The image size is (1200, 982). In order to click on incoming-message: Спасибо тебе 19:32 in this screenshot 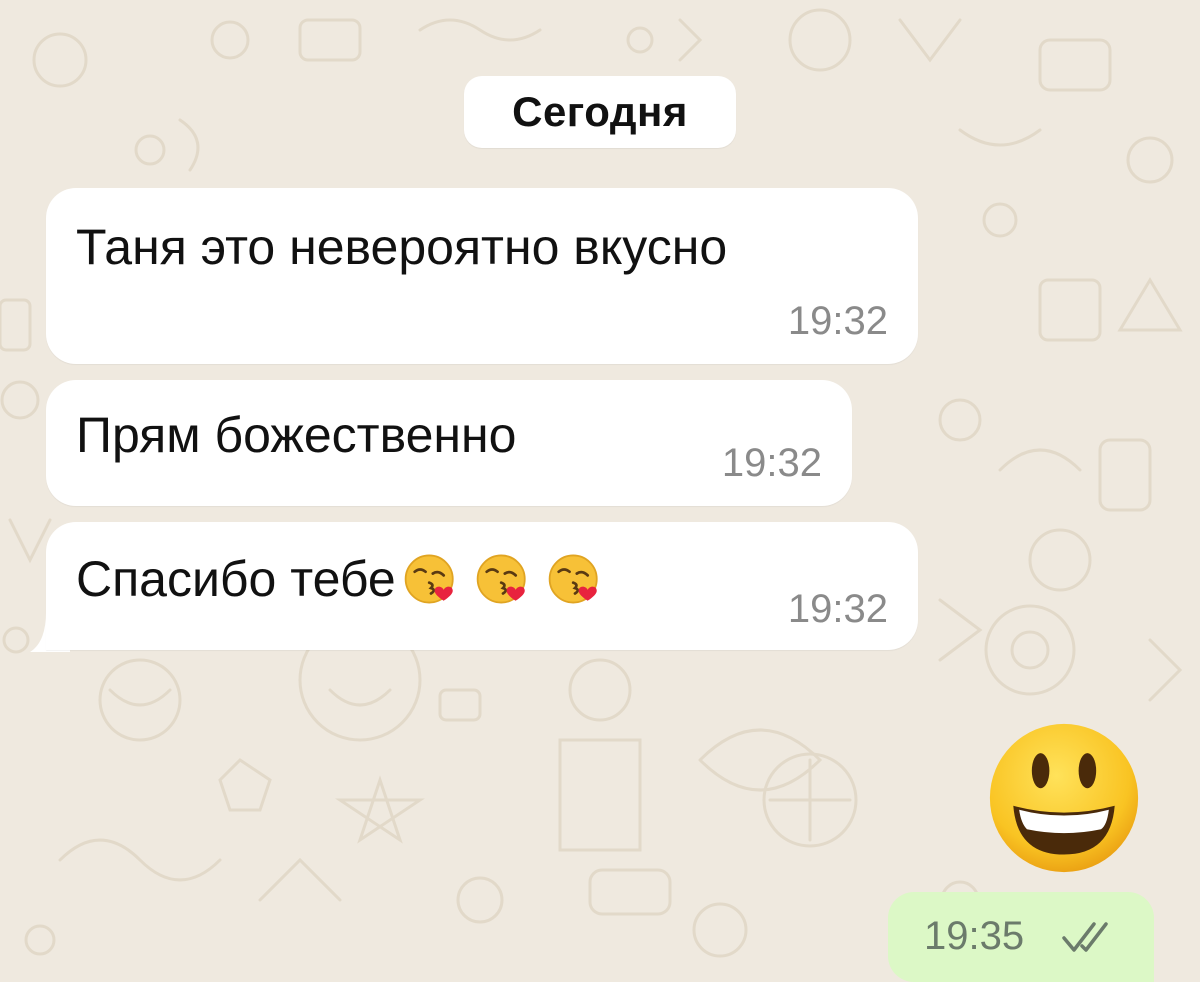, I will do `click(482, 586)`.